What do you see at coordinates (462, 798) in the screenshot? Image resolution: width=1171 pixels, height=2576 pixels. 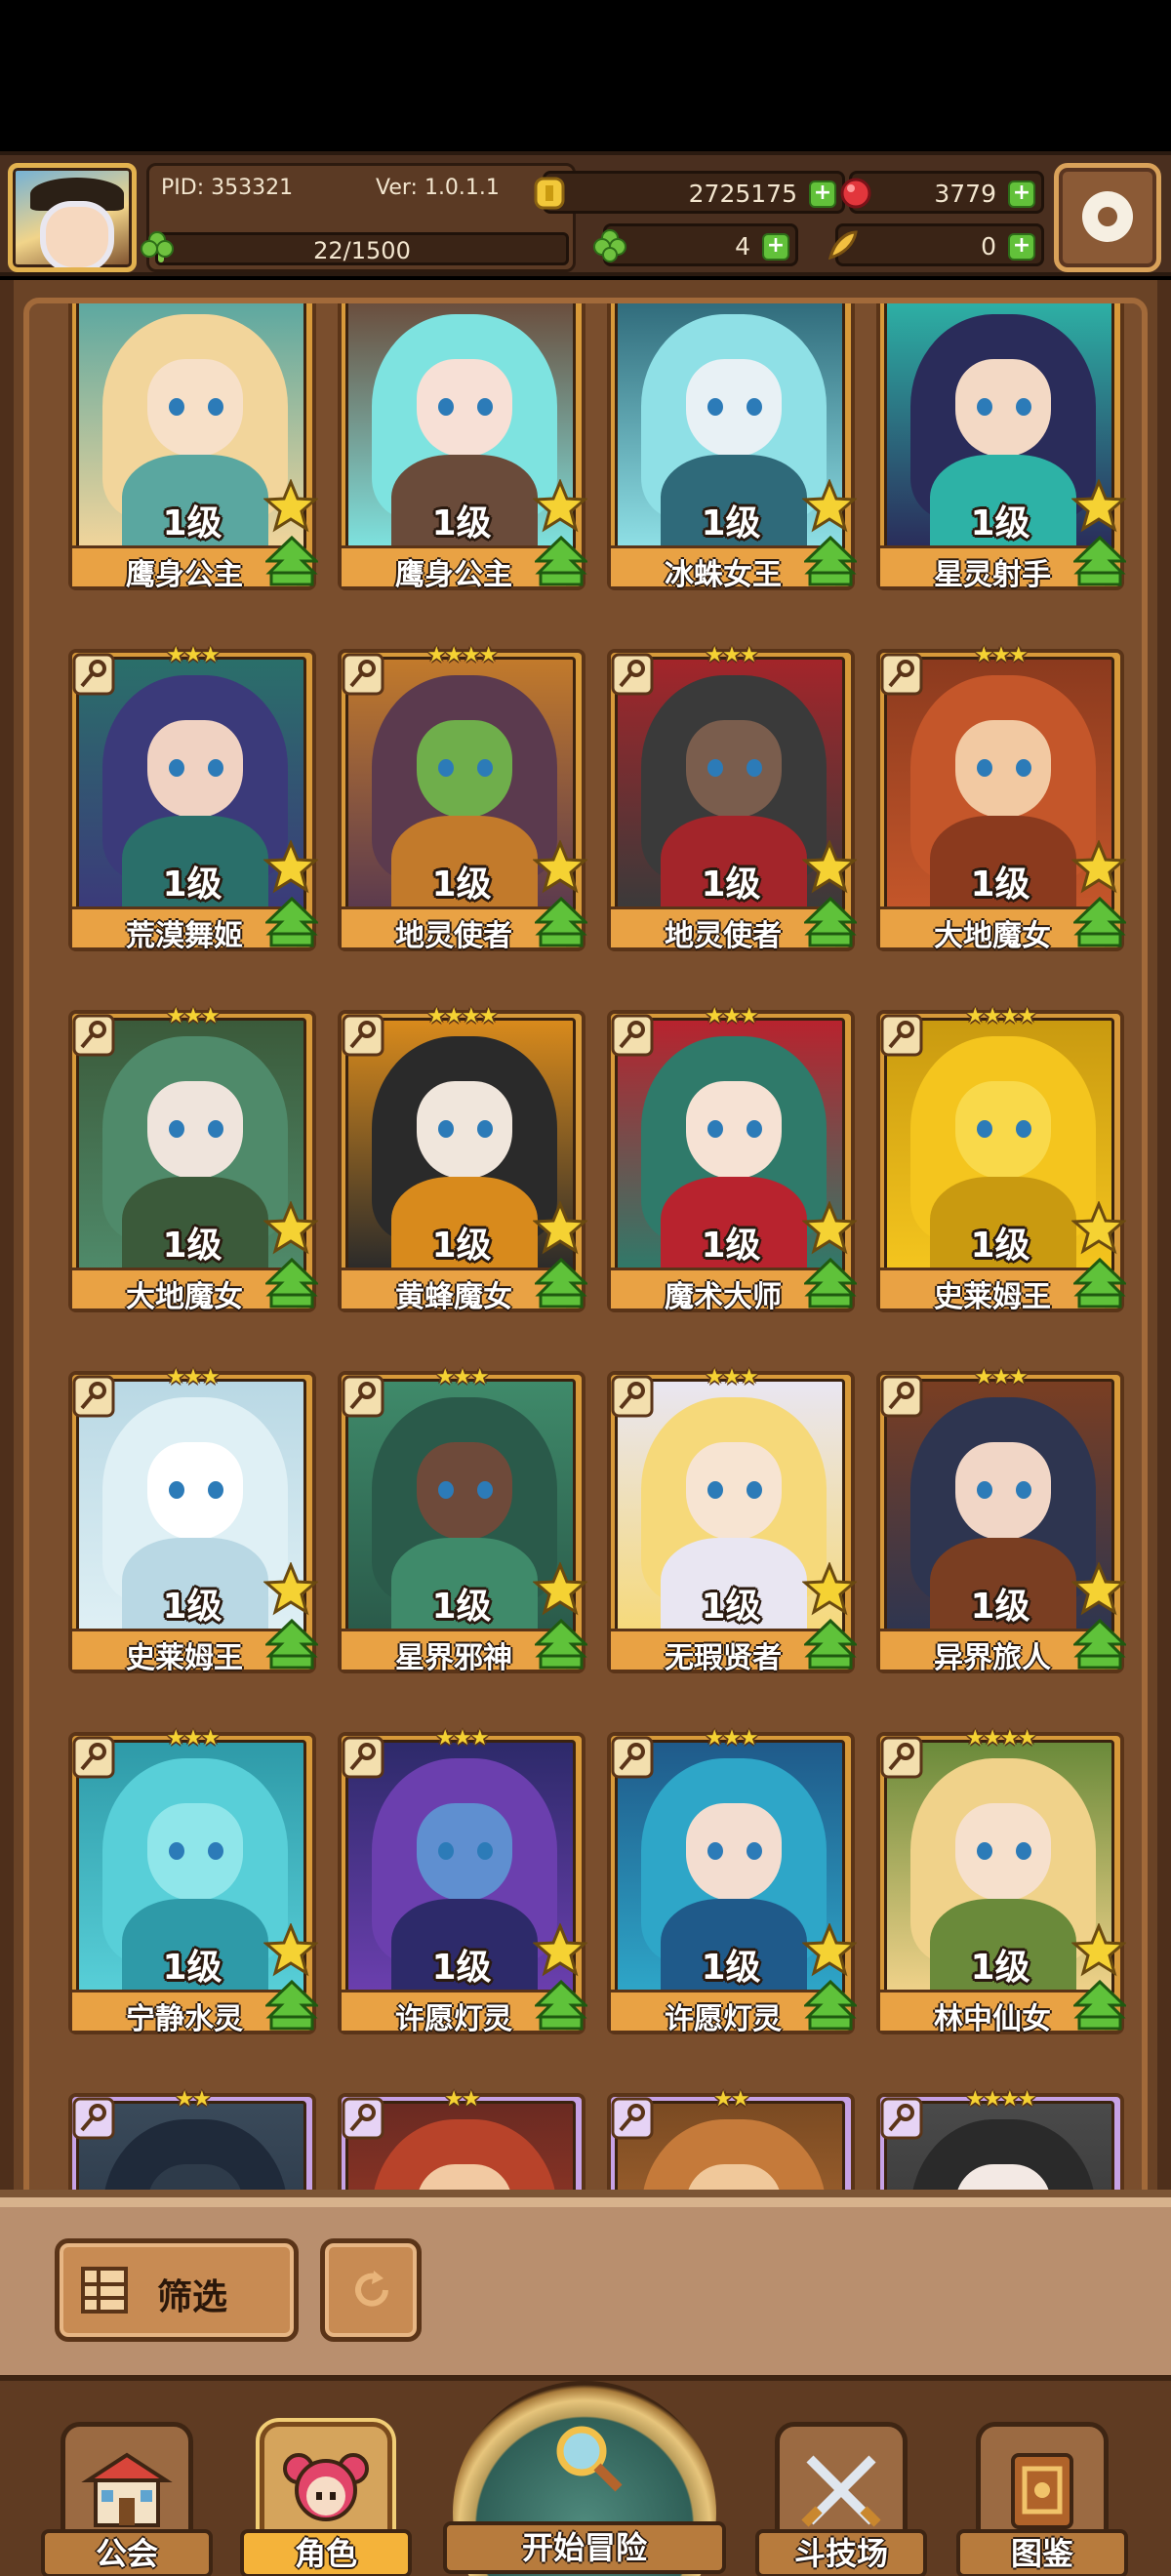 I see `character-card: ★★★★ 1级 地灵使者` at bounding box center [462, 798].